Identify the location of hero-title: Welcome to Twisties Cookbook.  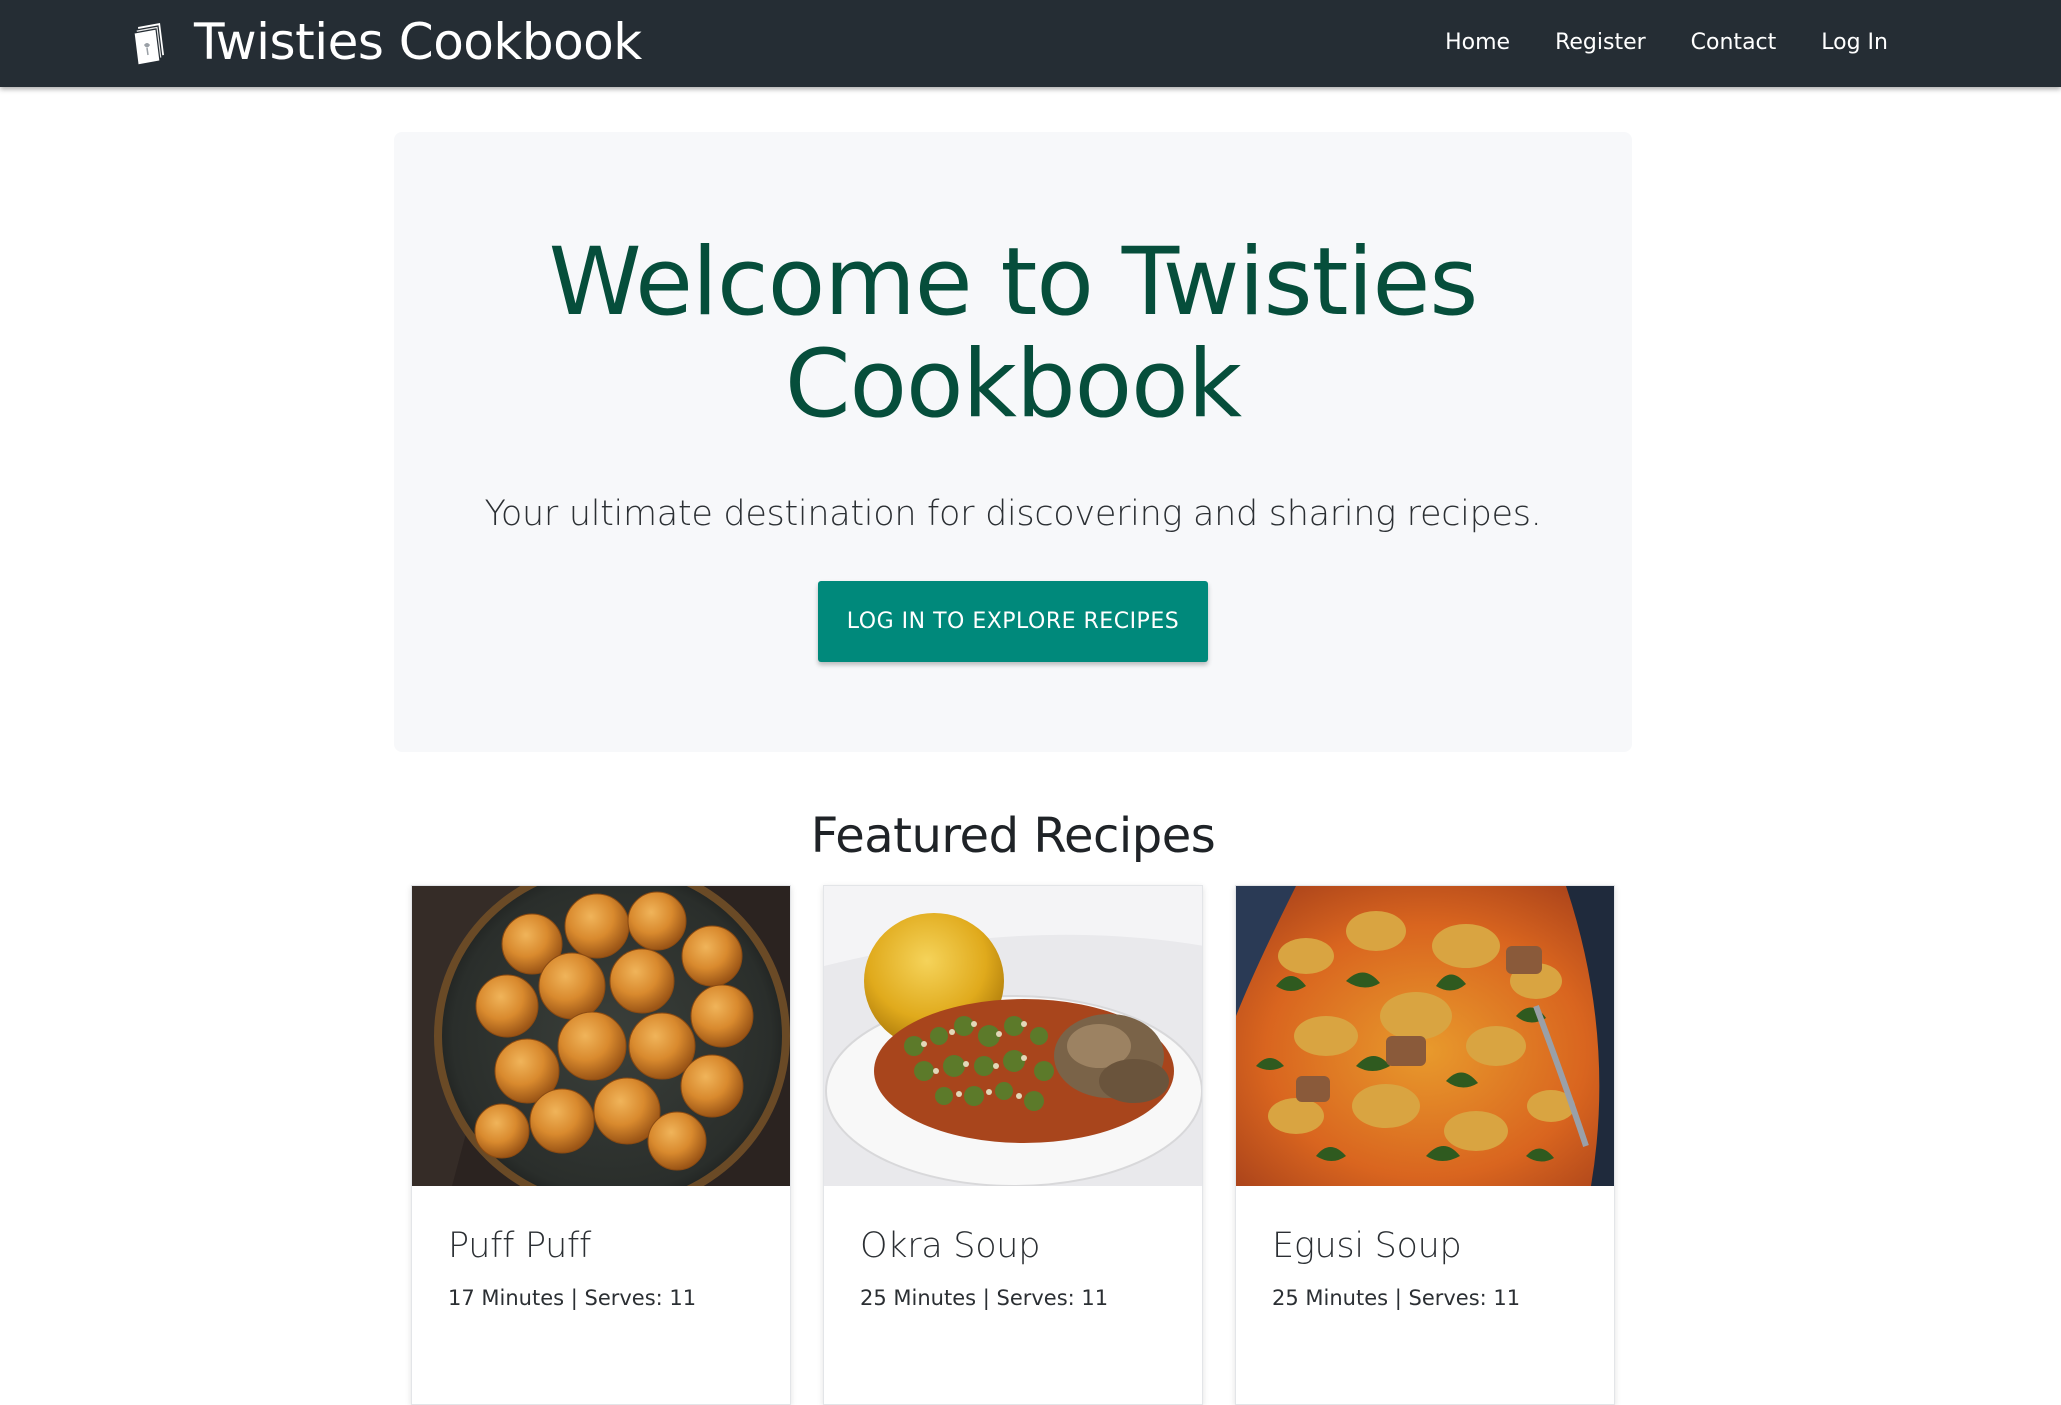
(1013, 334).